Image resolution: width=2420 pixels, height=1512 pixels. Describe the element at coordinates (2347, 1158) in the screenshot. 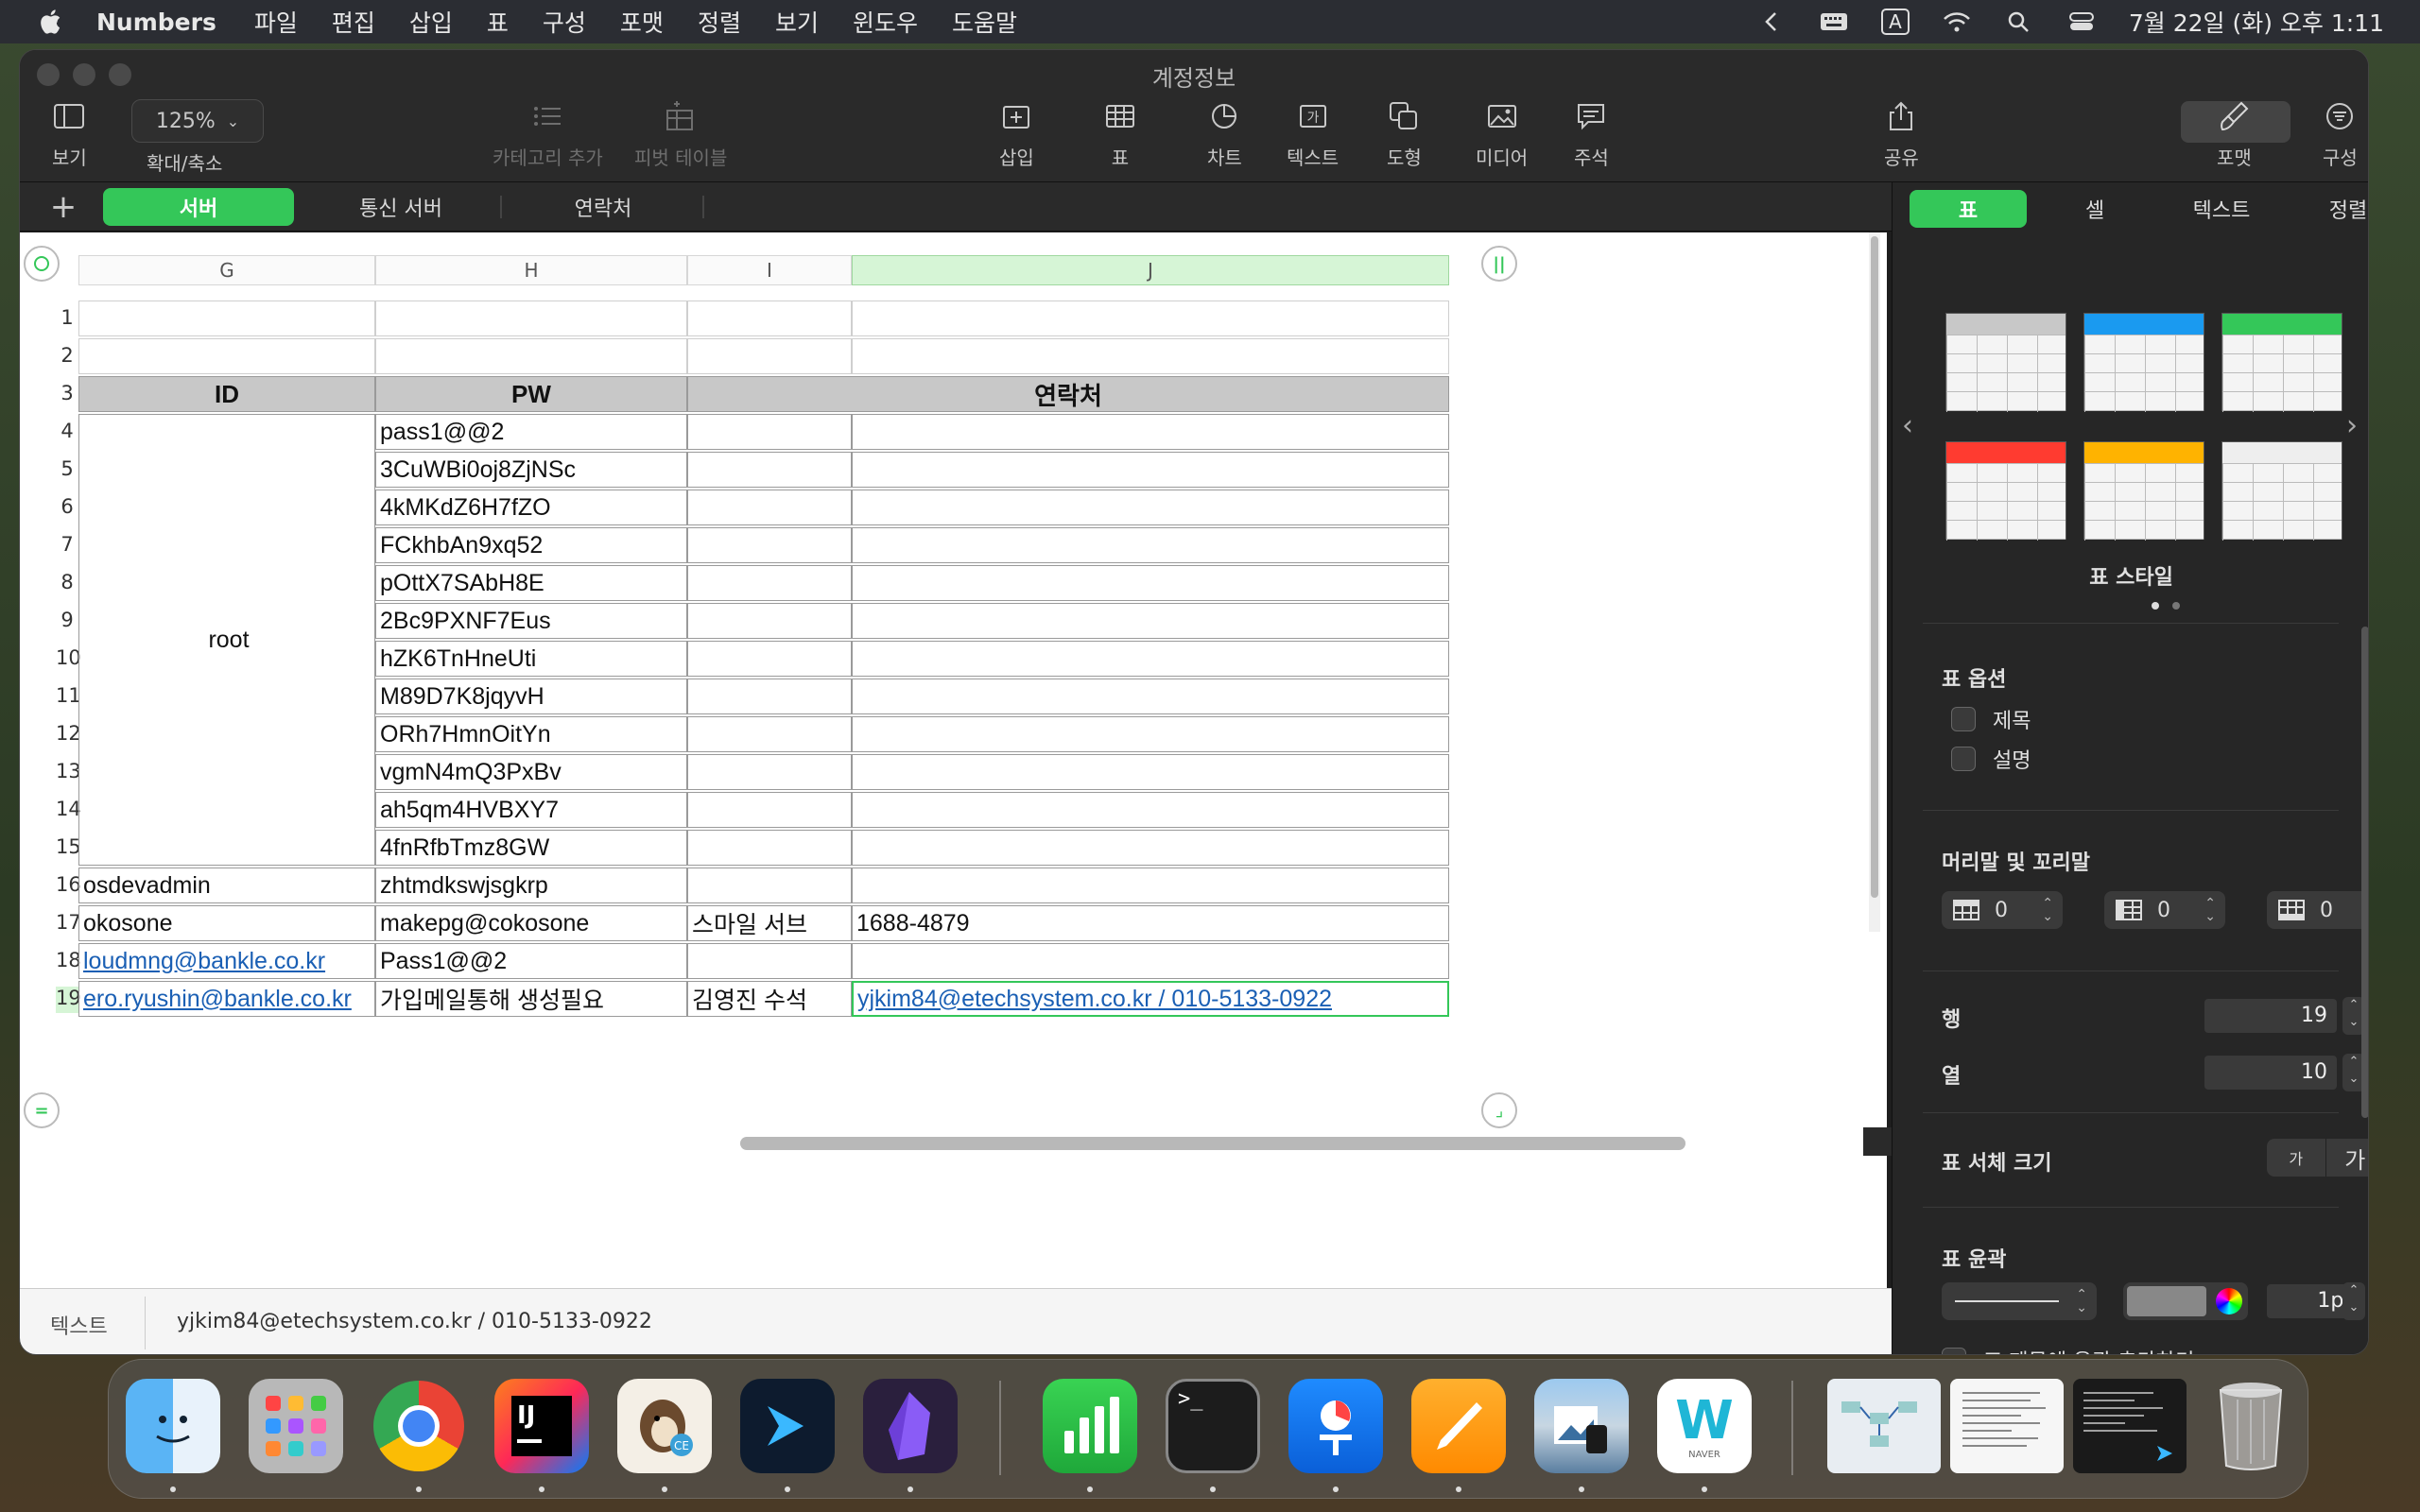

I see `increase-font-button: 가` at that location.